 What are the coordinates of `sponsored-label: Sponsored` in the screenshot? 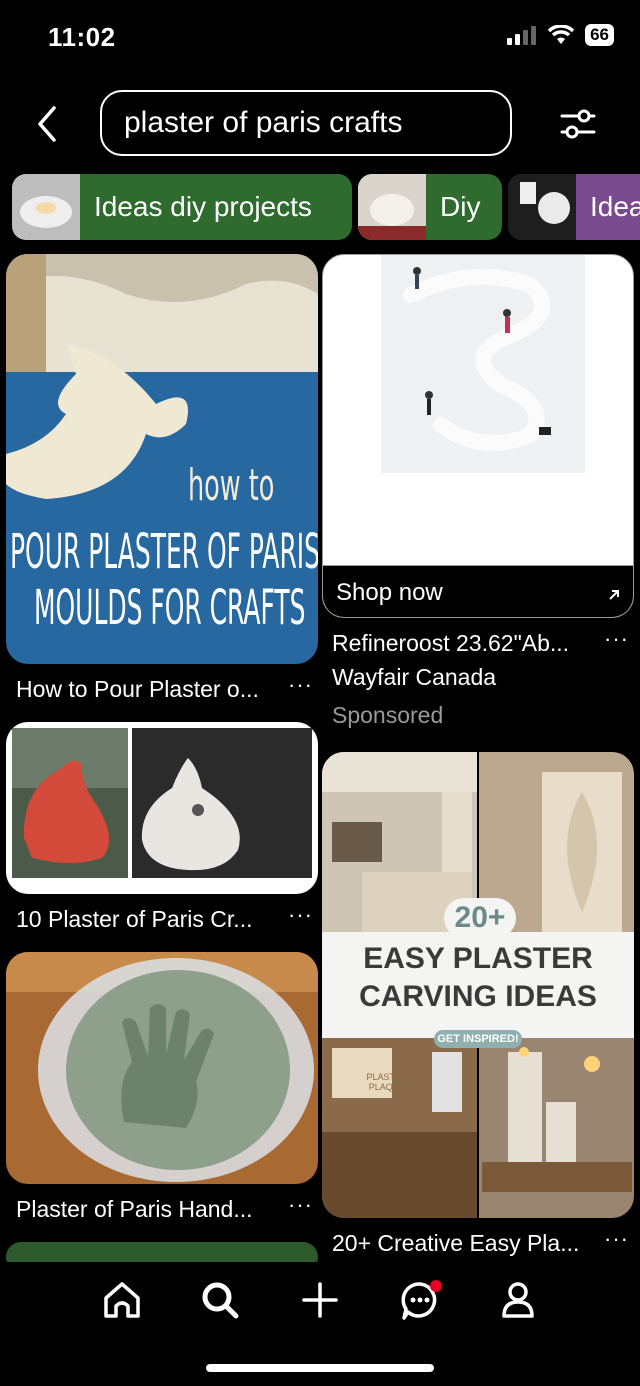 It's located at (388, 715).